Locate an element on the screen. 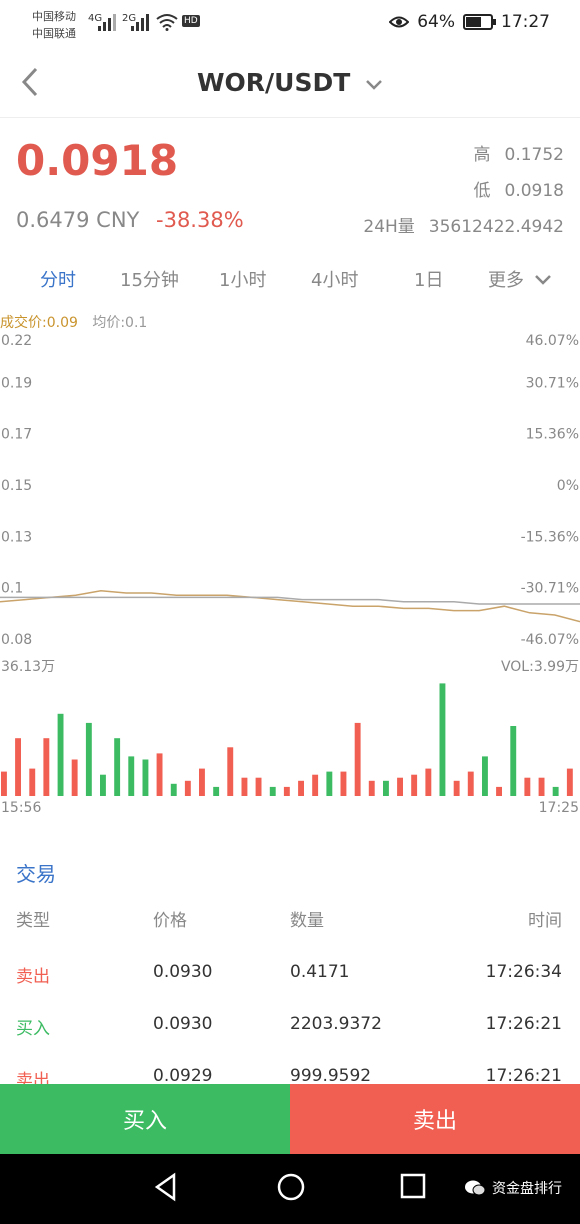  y-tick-left: 0.15 is located at coordinates (16, 486).